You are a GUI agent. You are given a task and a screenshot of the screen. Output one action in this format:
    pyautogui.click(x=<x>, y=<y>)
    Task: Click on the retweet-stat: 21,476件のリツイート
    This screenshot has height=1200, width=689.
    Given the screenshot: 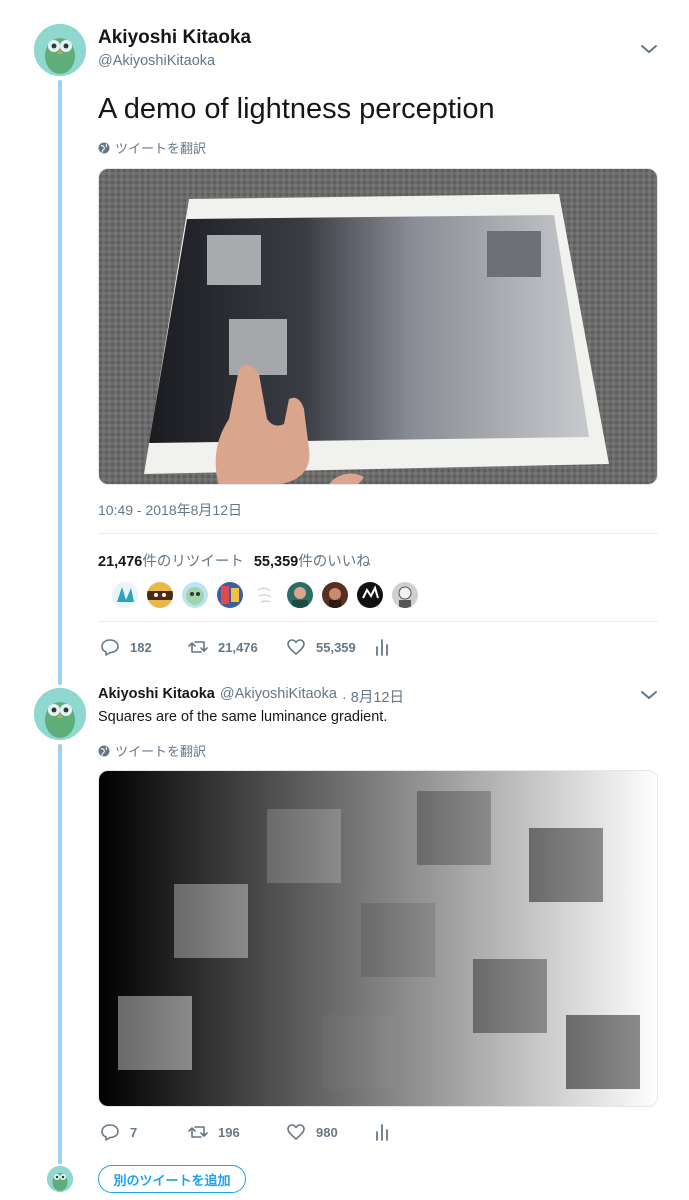 What is the action you would take?
    pyautogui.click(x=171, y=560)
    